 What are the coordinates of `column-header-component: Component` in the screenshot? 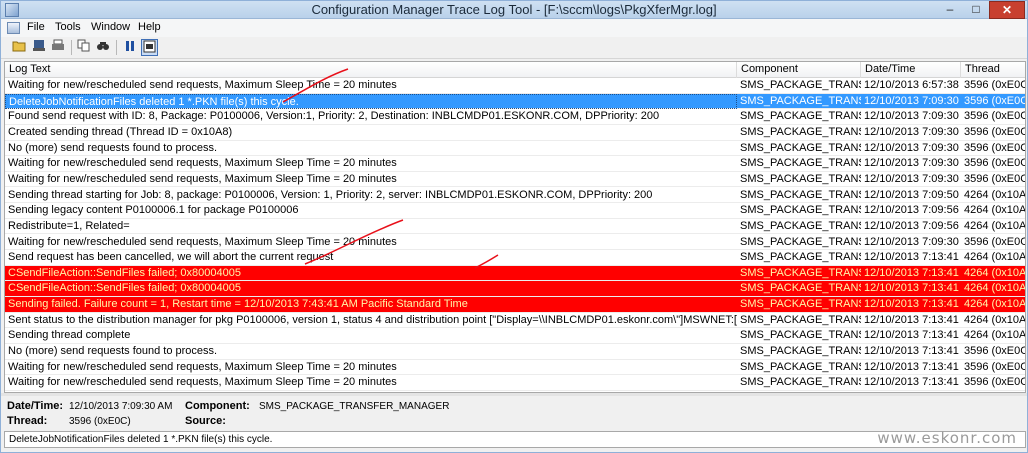 It's located at (799, 70).